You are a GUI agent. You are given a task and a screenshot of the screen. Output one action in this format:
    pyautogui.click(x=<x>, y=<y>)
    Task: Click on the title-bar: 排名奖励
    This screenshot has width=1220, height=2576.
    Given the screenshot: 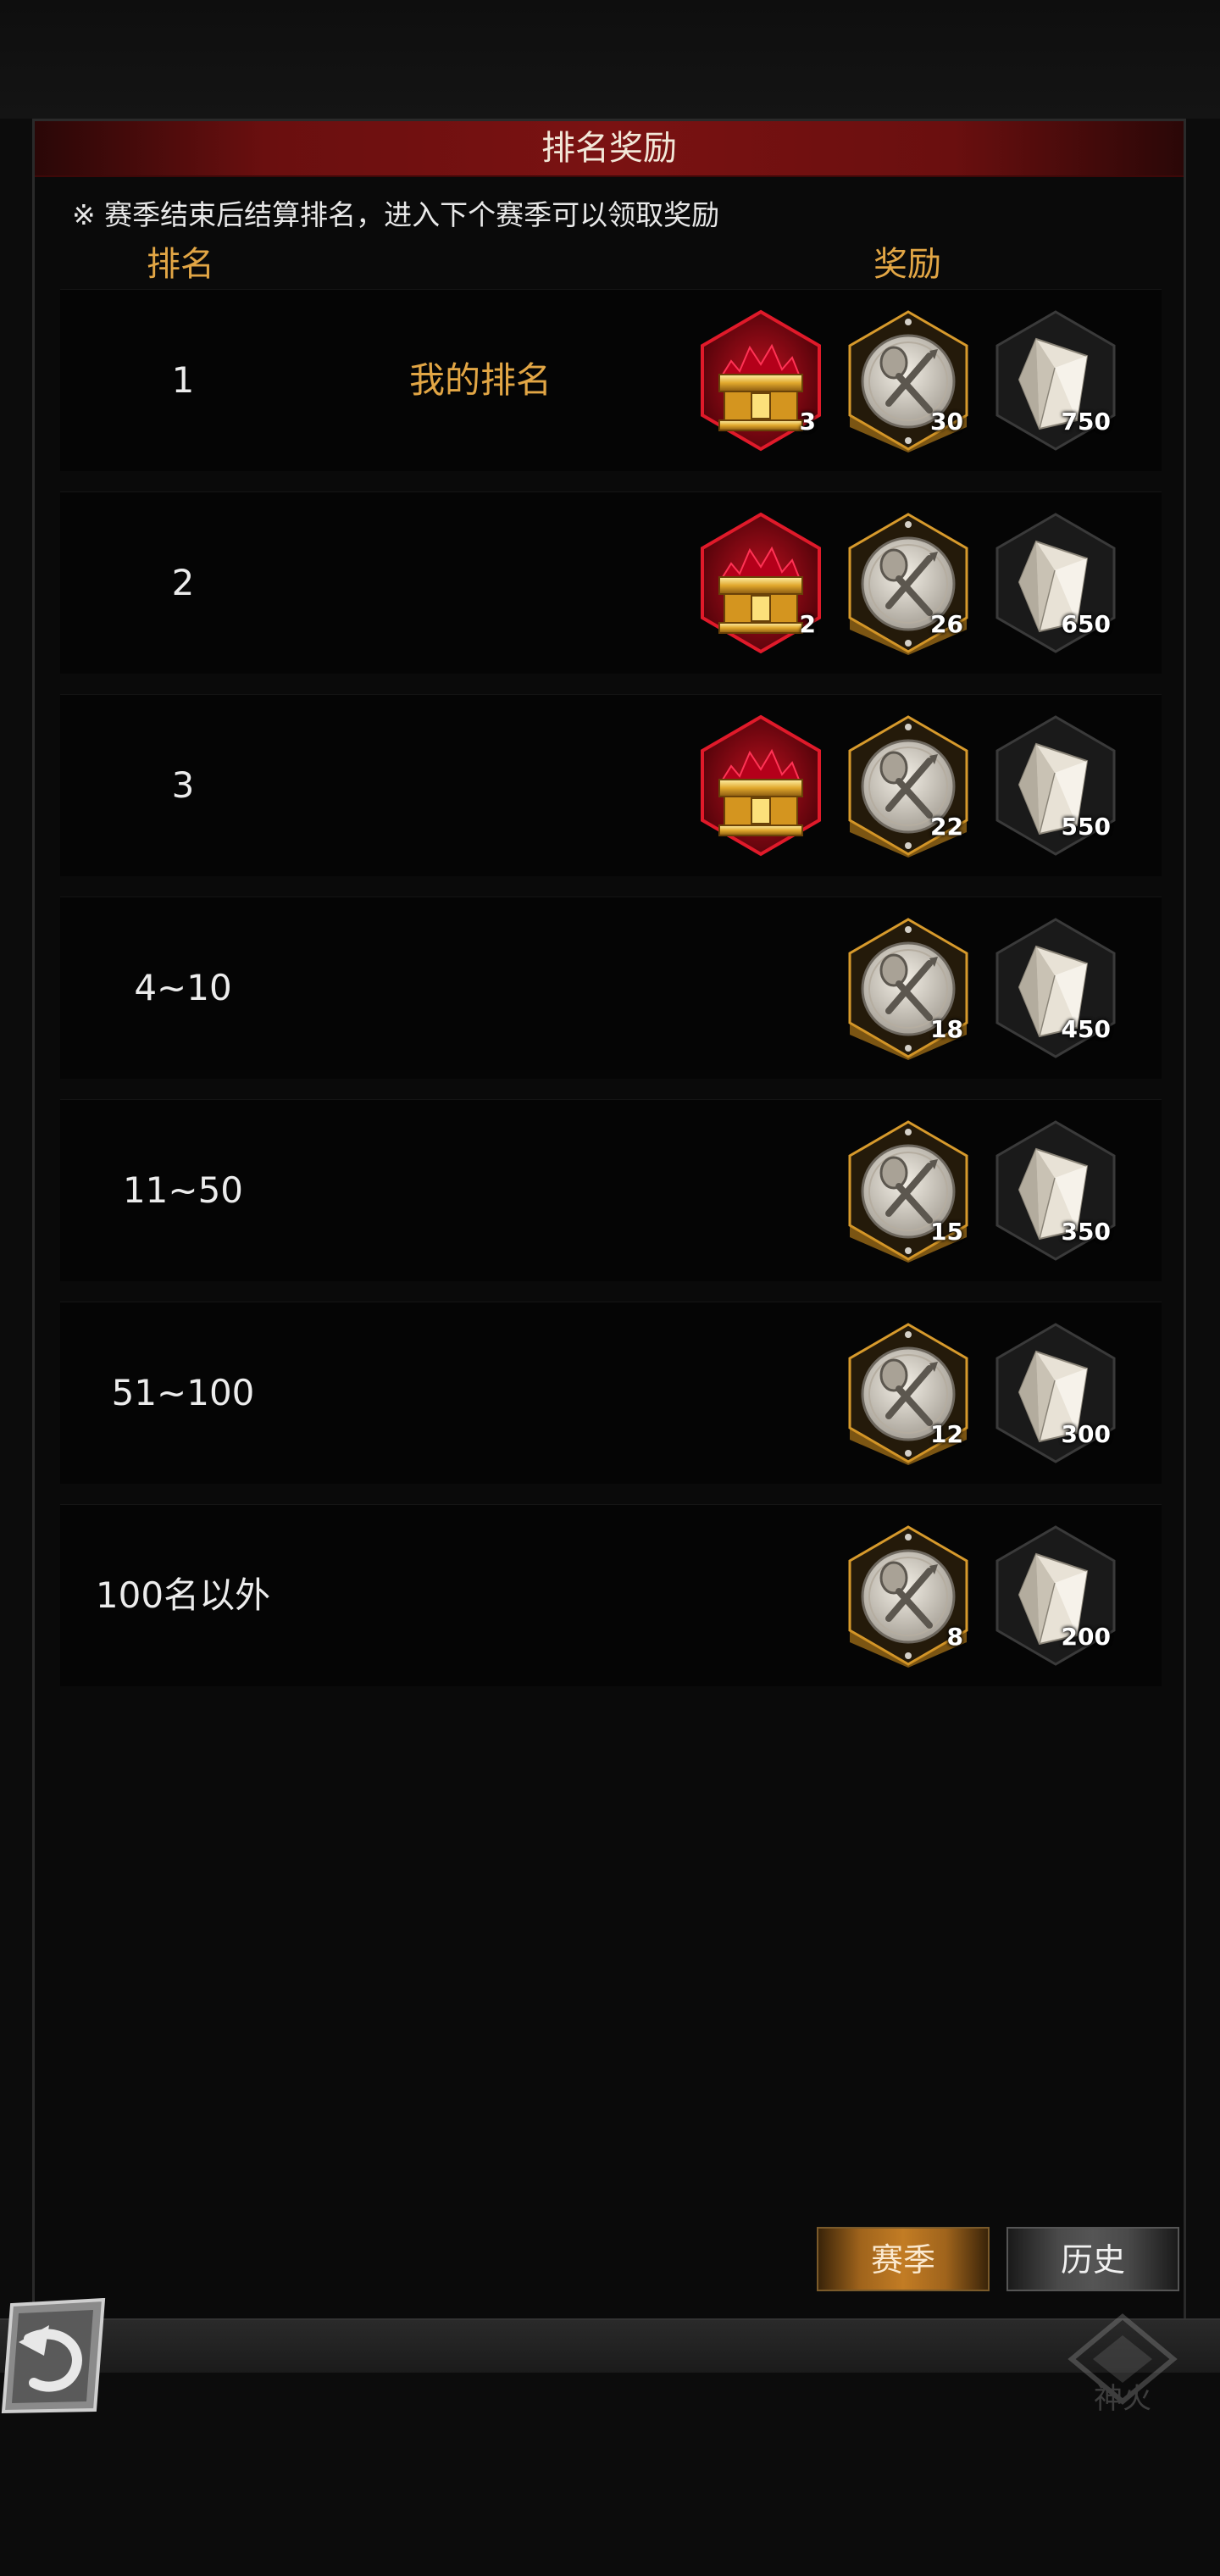 What is the action you would take?
    pyautogui.click(x=609, y=149)
    